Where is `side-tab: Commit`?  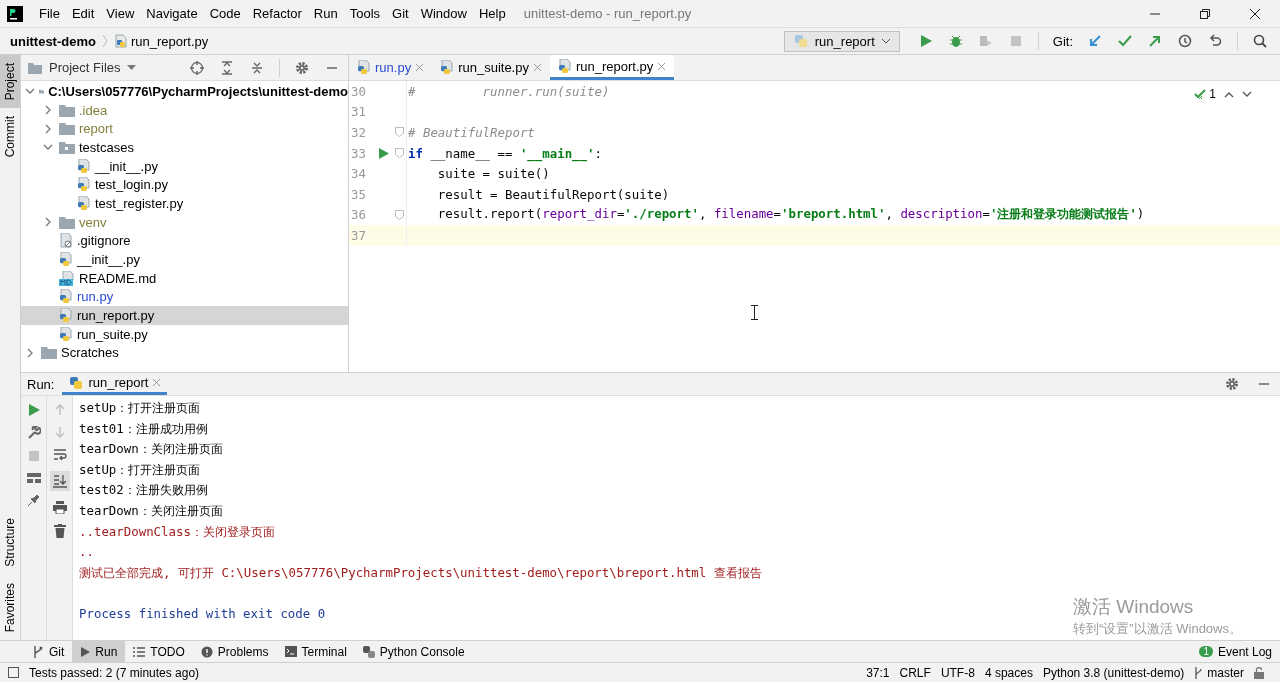 side-tab: Commit is located at coordinates (10, 137).